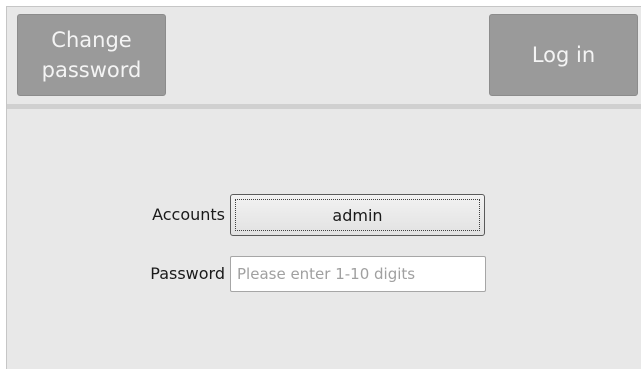  I want to click on header-divider, so click(324, 106).